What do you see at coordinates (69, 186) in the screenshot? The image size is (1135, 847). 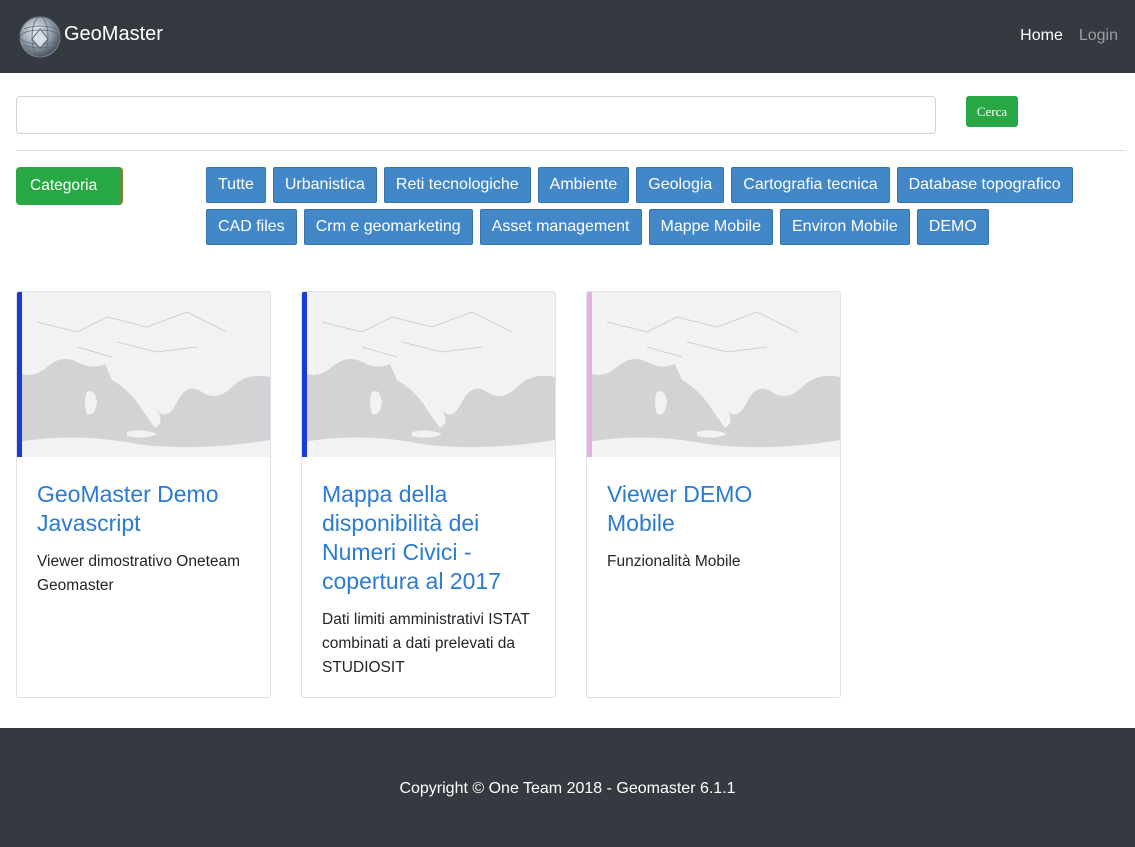 I see `category-dropdown-button: Categoria` at bounding box center [69, 186].